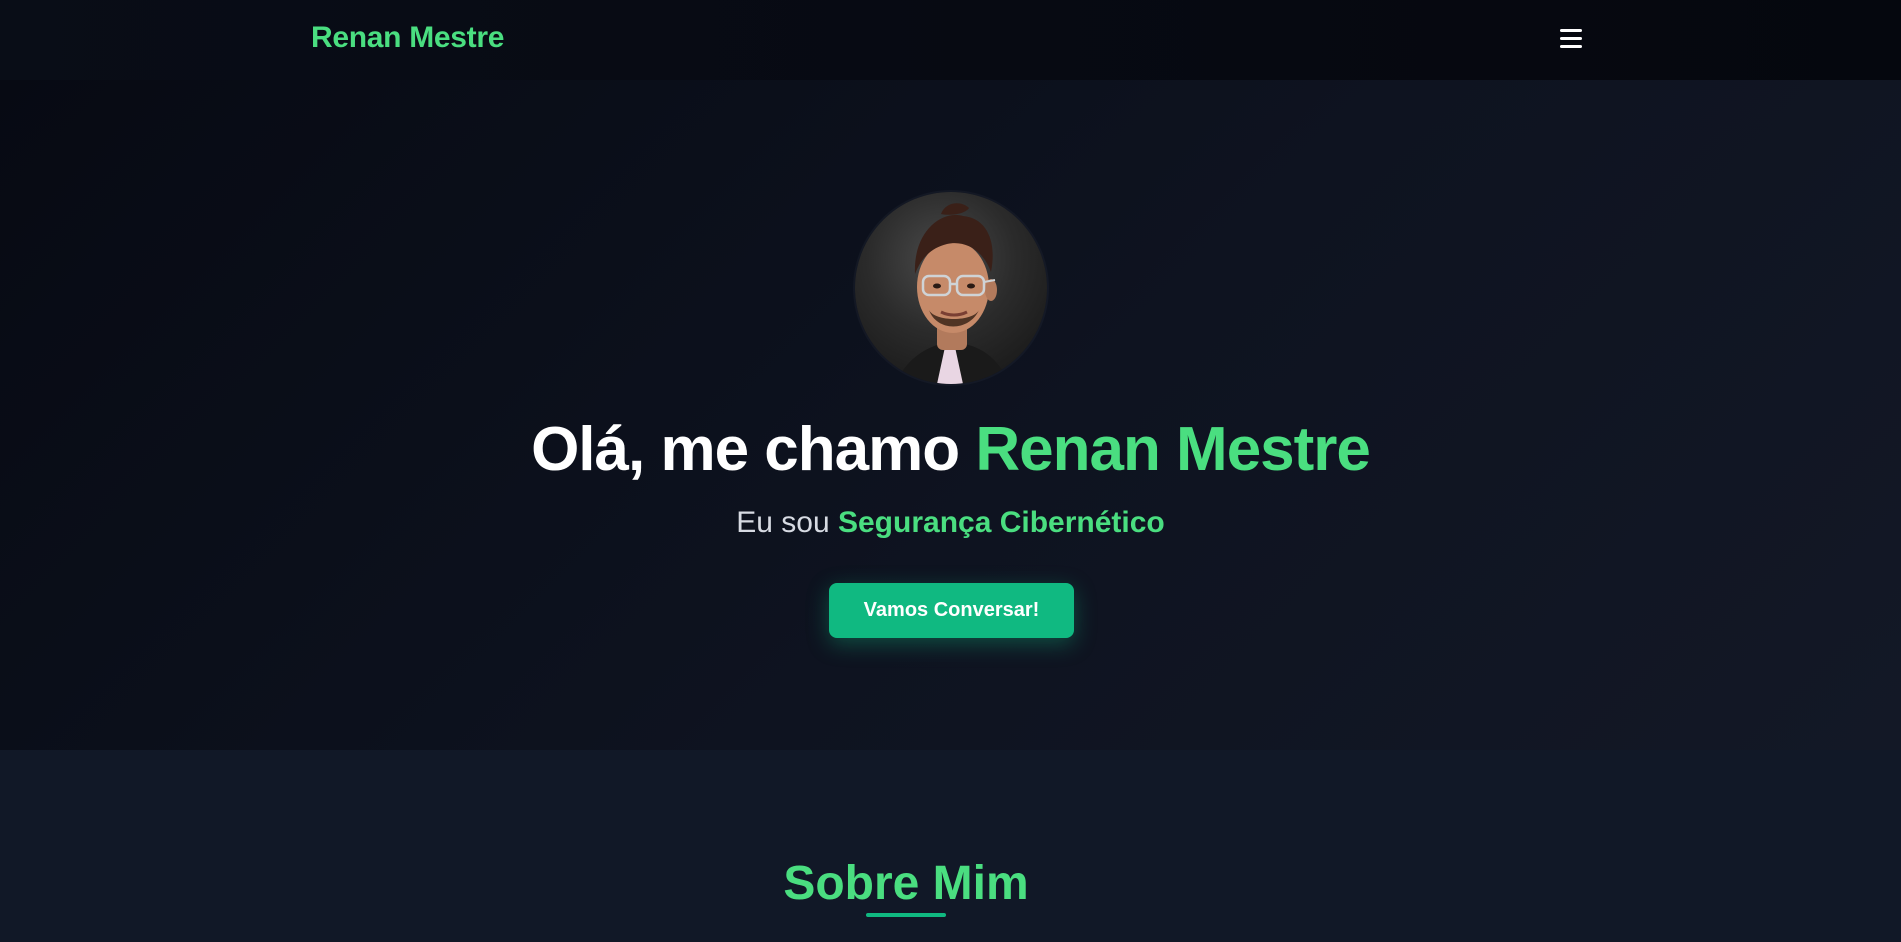 This screenshot has height=942, width=1901. I want to click on subline-role: Segurança Cibernético, so click(1001, 522).